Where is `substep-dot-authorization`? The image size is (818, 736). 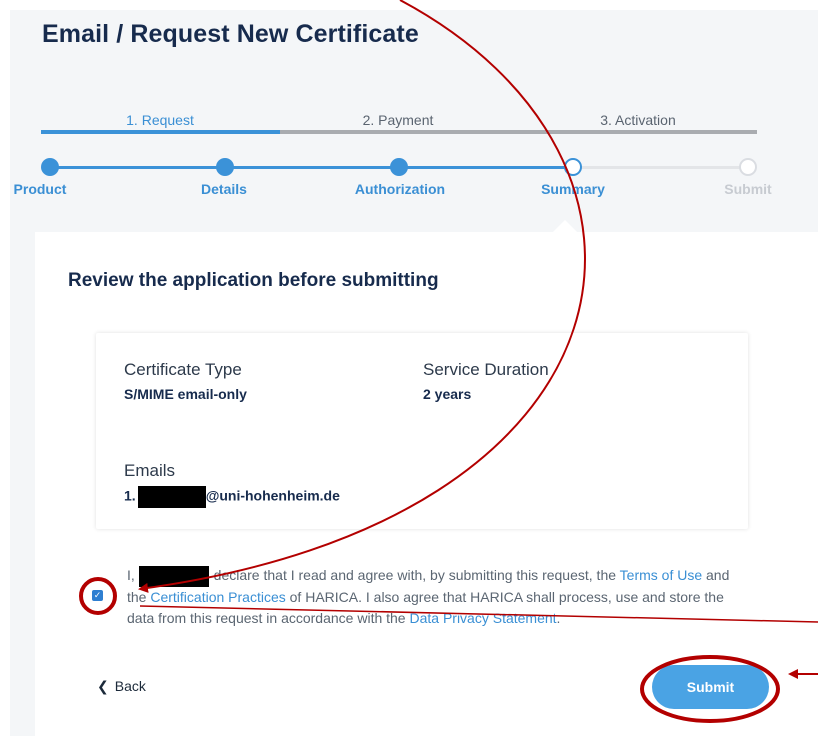 substep-dot-authorization is located at coordinates (399, 167).